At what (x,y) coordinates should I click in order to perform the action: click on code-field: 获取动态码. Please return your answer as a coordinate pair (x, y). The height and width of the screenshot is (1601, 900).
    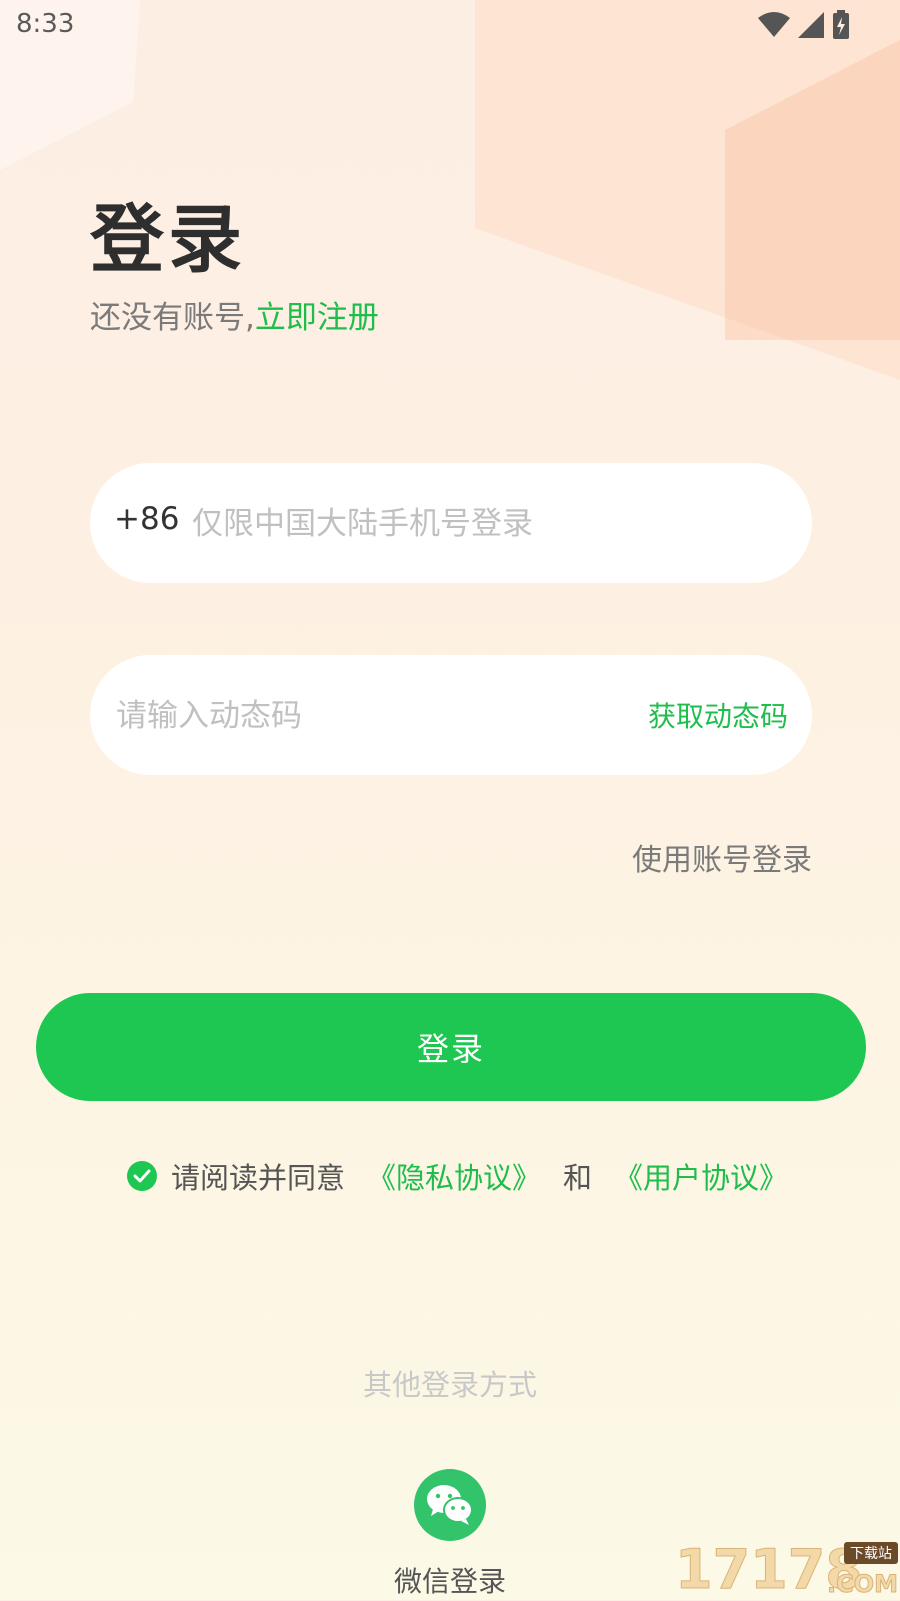
    Looking at the image, I should click on (451, 715).